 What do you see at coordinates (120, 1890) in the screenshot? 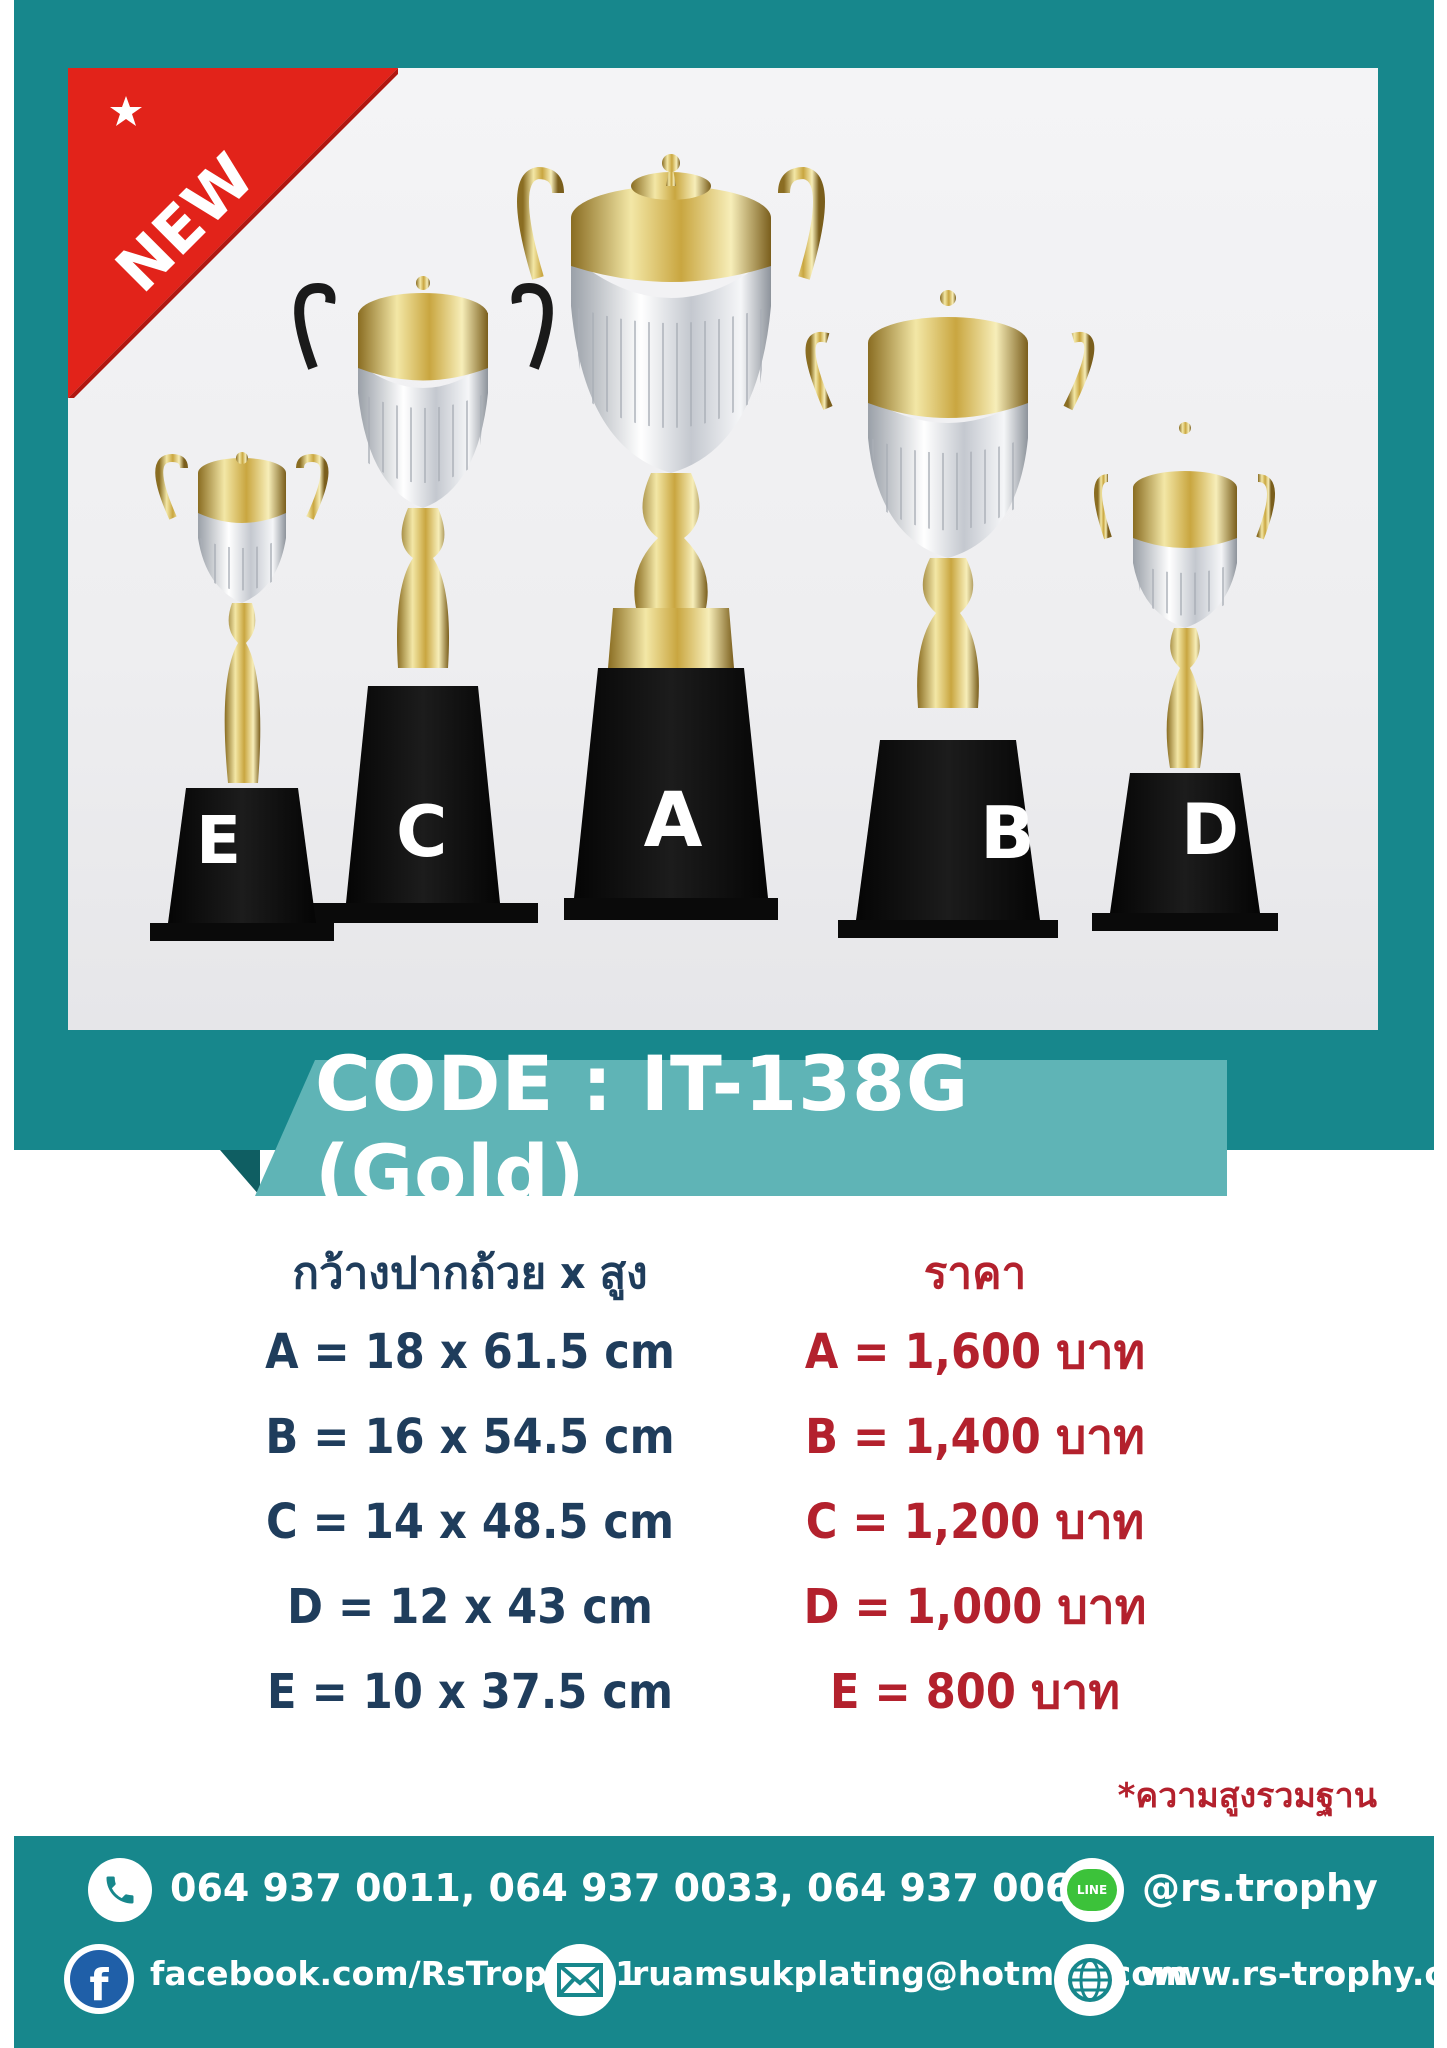
I see `phone-icon` at bounding box center [120, 1890].